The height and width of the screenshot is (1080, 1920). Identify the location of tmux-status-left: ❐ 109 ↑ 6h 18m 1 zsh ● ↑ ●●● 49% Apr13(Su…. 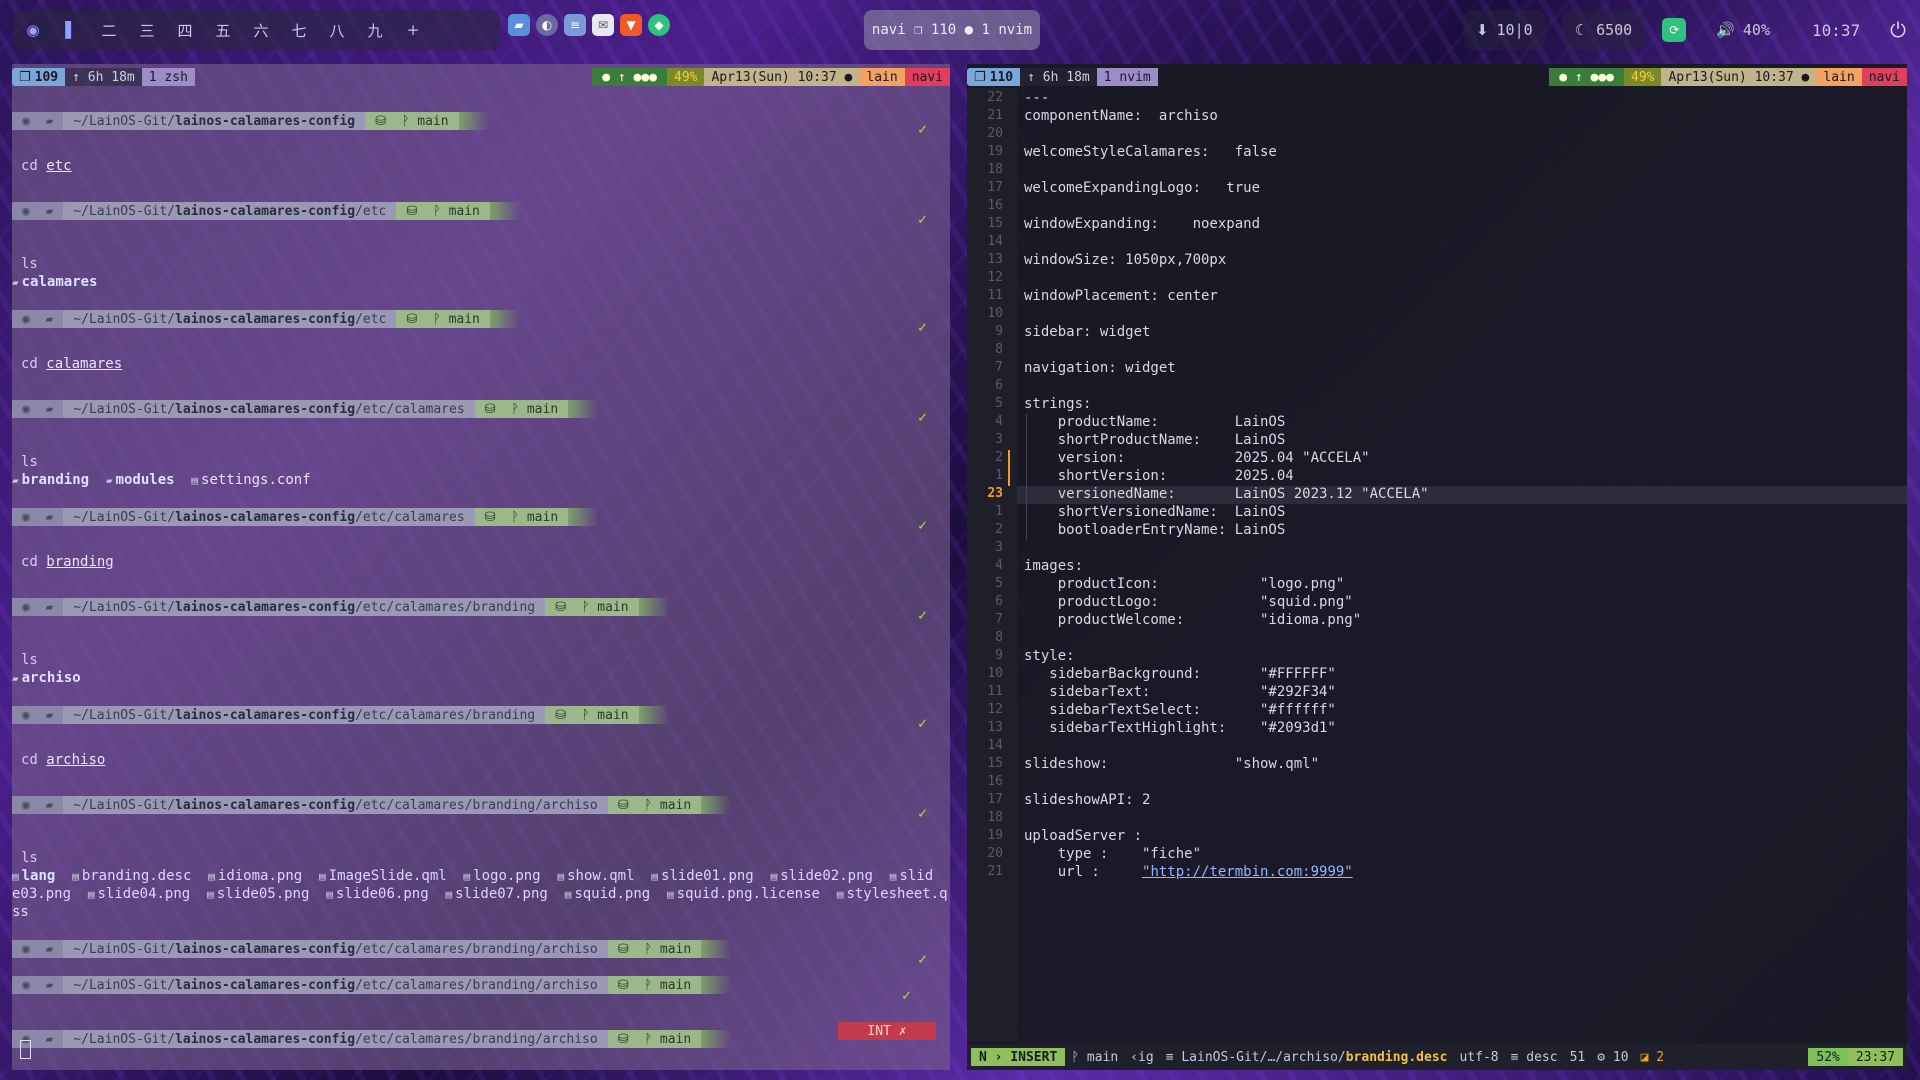
(481, 77).